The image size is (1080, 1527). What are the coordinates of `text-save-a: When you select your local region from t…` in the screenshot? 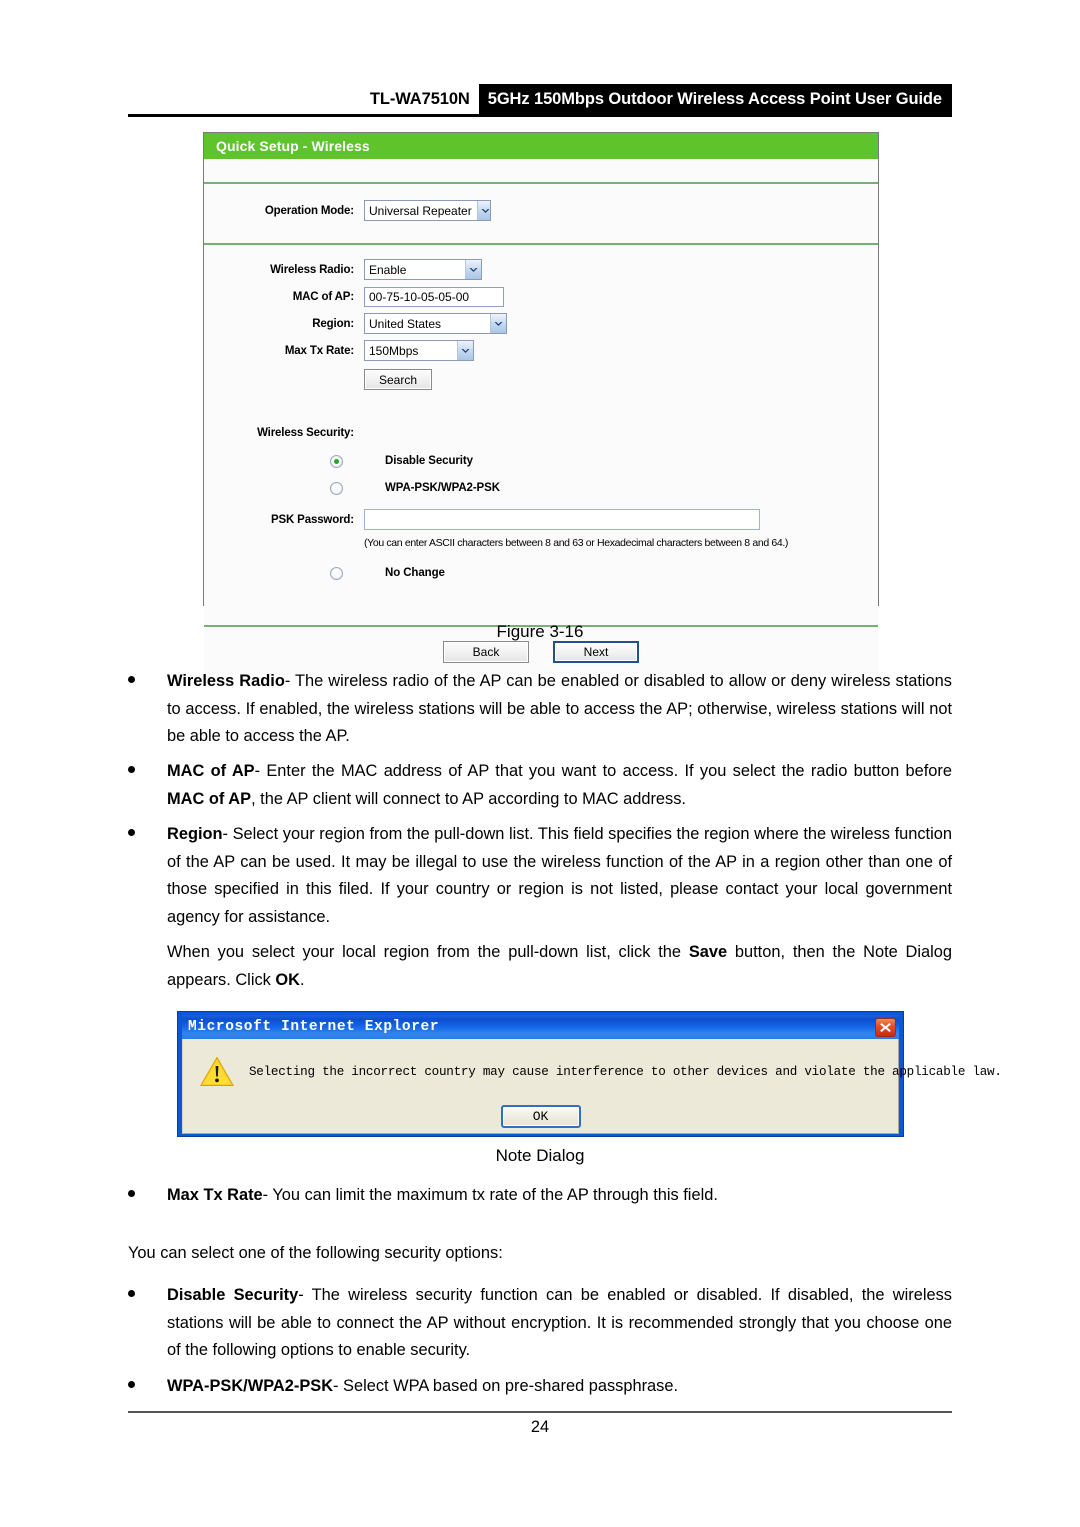 It's located at (428, 952).